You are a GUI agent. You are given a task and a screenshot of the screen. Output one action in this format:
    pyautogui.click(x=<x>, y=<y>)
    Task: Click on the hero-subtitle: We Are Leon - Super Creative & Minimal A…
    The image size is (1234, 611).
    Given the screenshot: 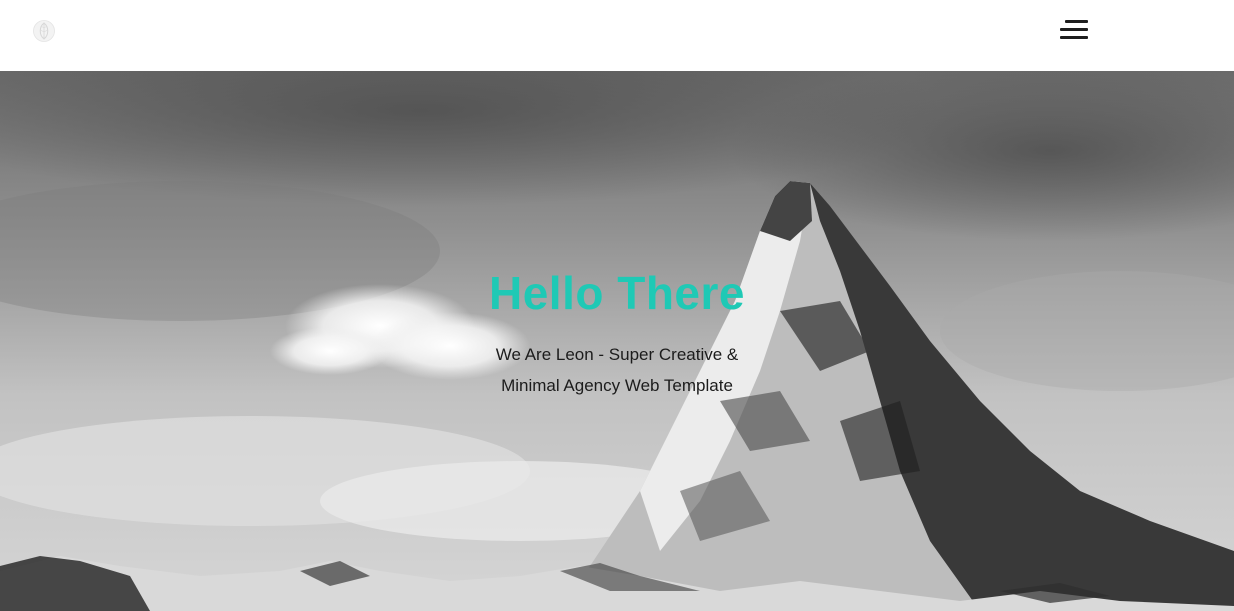 What is the action you would take?
    pyautogui.click(x=617, y=370)
    